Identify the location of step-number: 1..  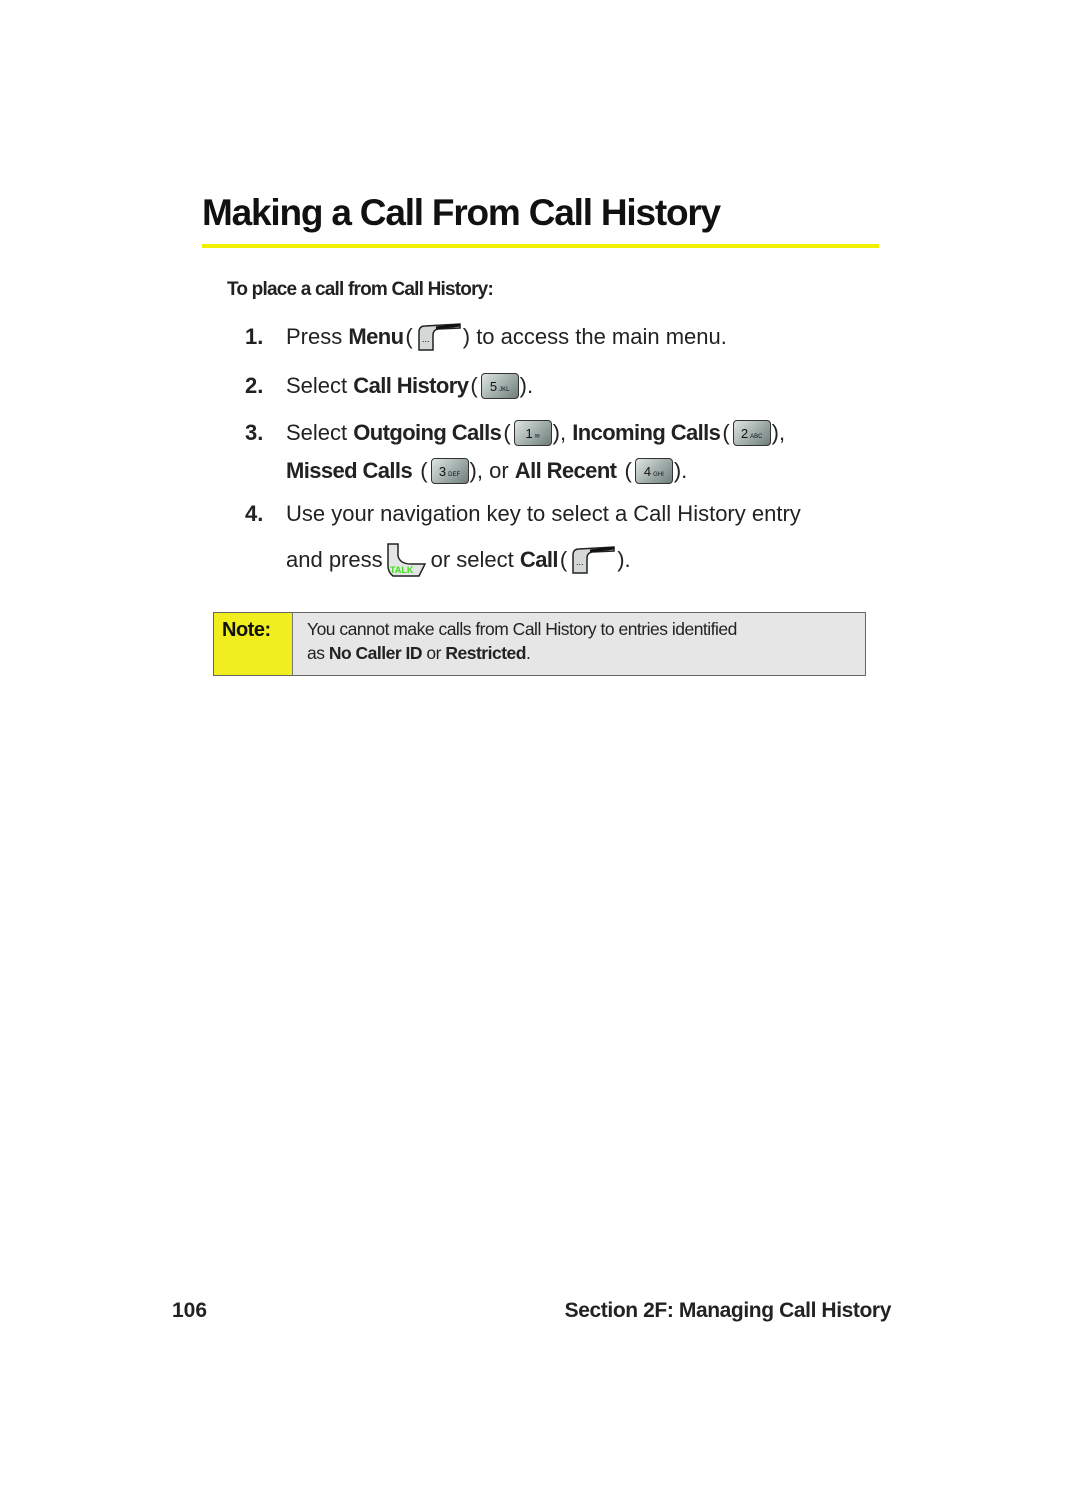
(254, 336).